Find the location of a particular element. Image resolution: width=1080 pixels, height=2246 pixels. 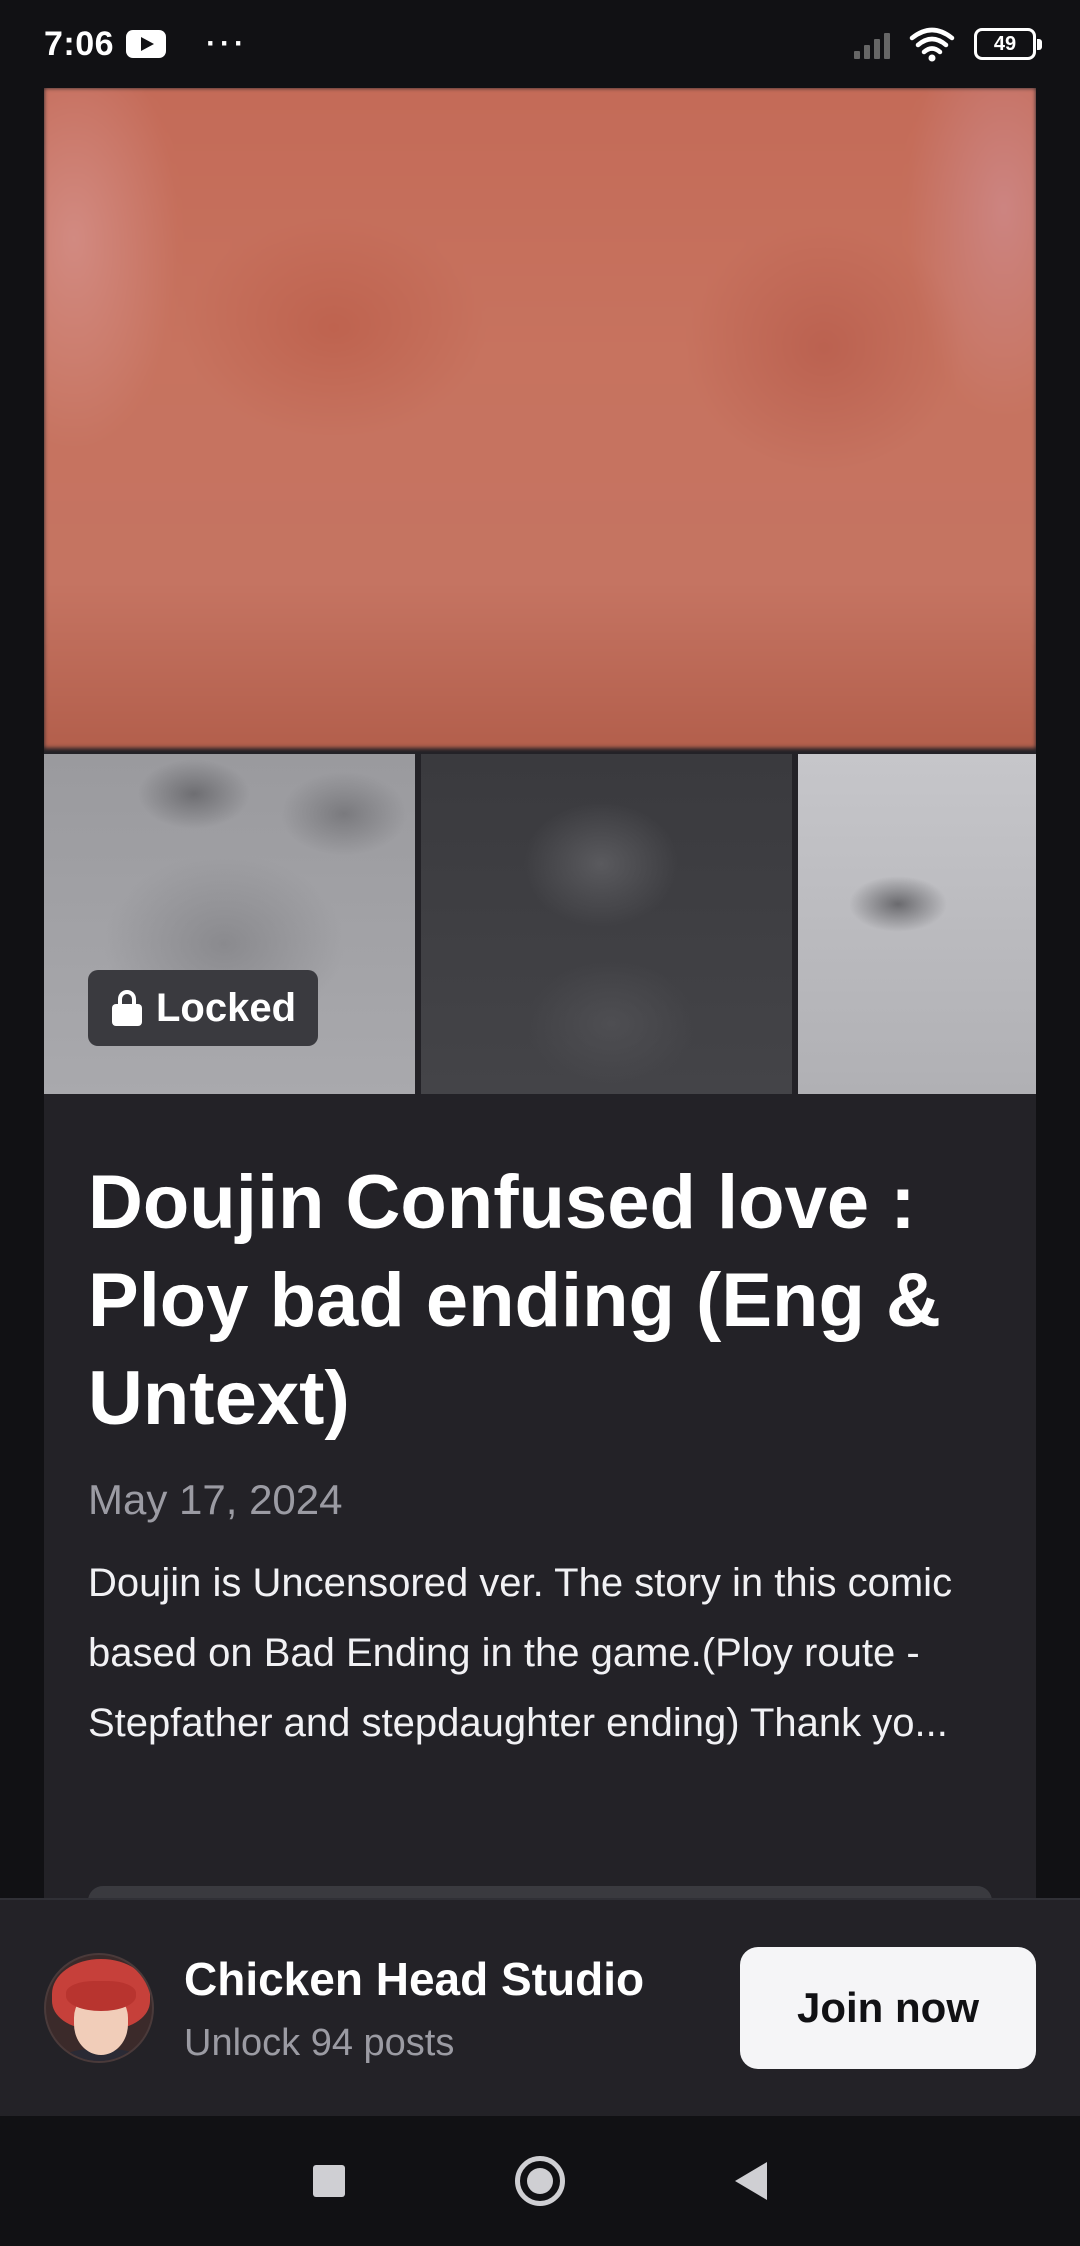

avatar is located at coordinates (99, 2008).